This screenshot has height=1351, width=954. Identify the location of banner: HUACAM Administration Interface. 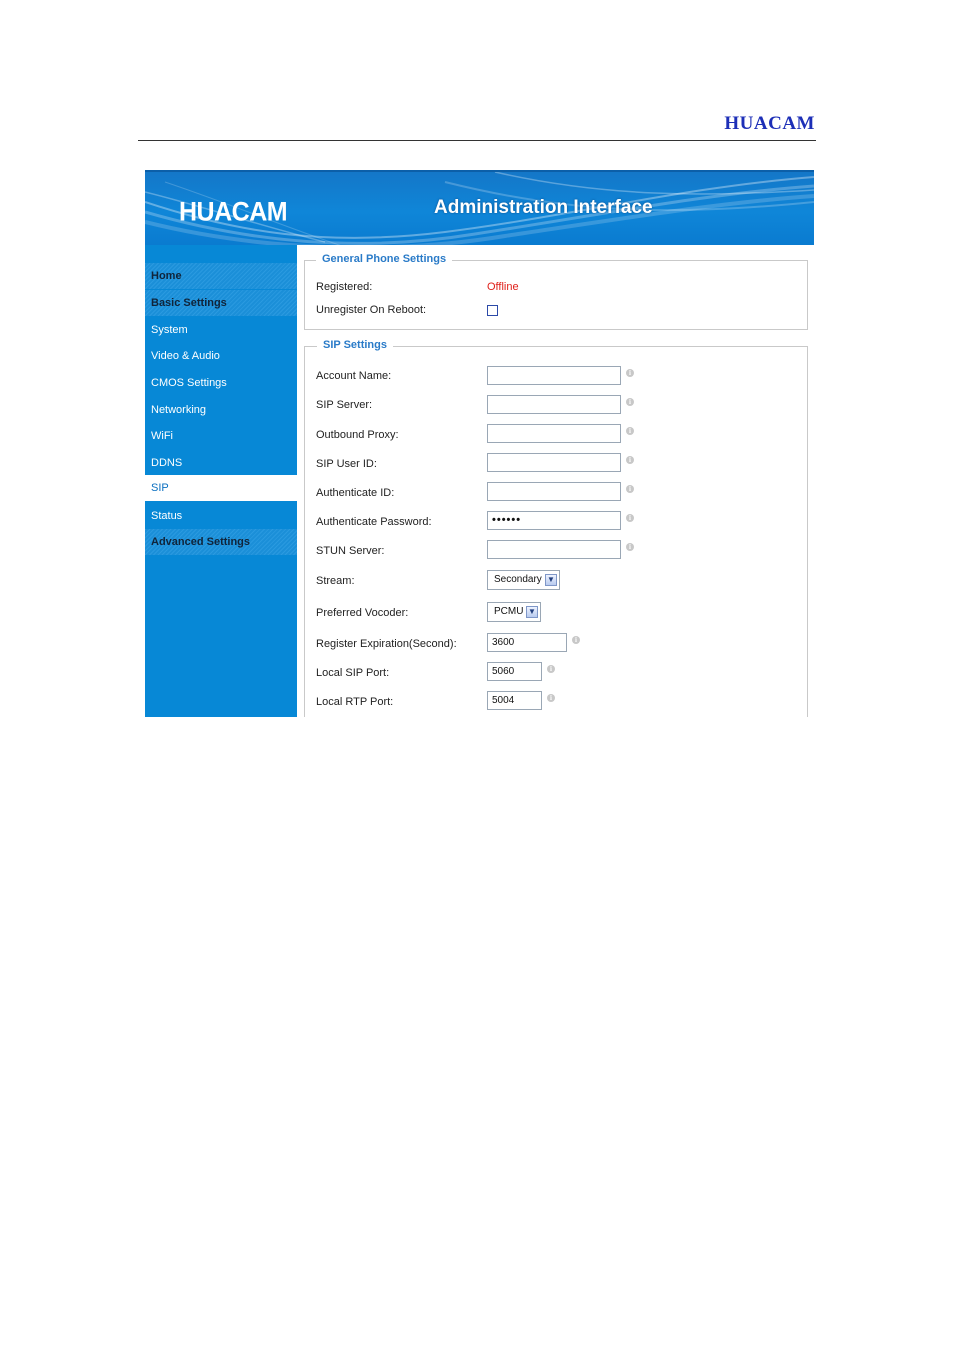
(479, 207).